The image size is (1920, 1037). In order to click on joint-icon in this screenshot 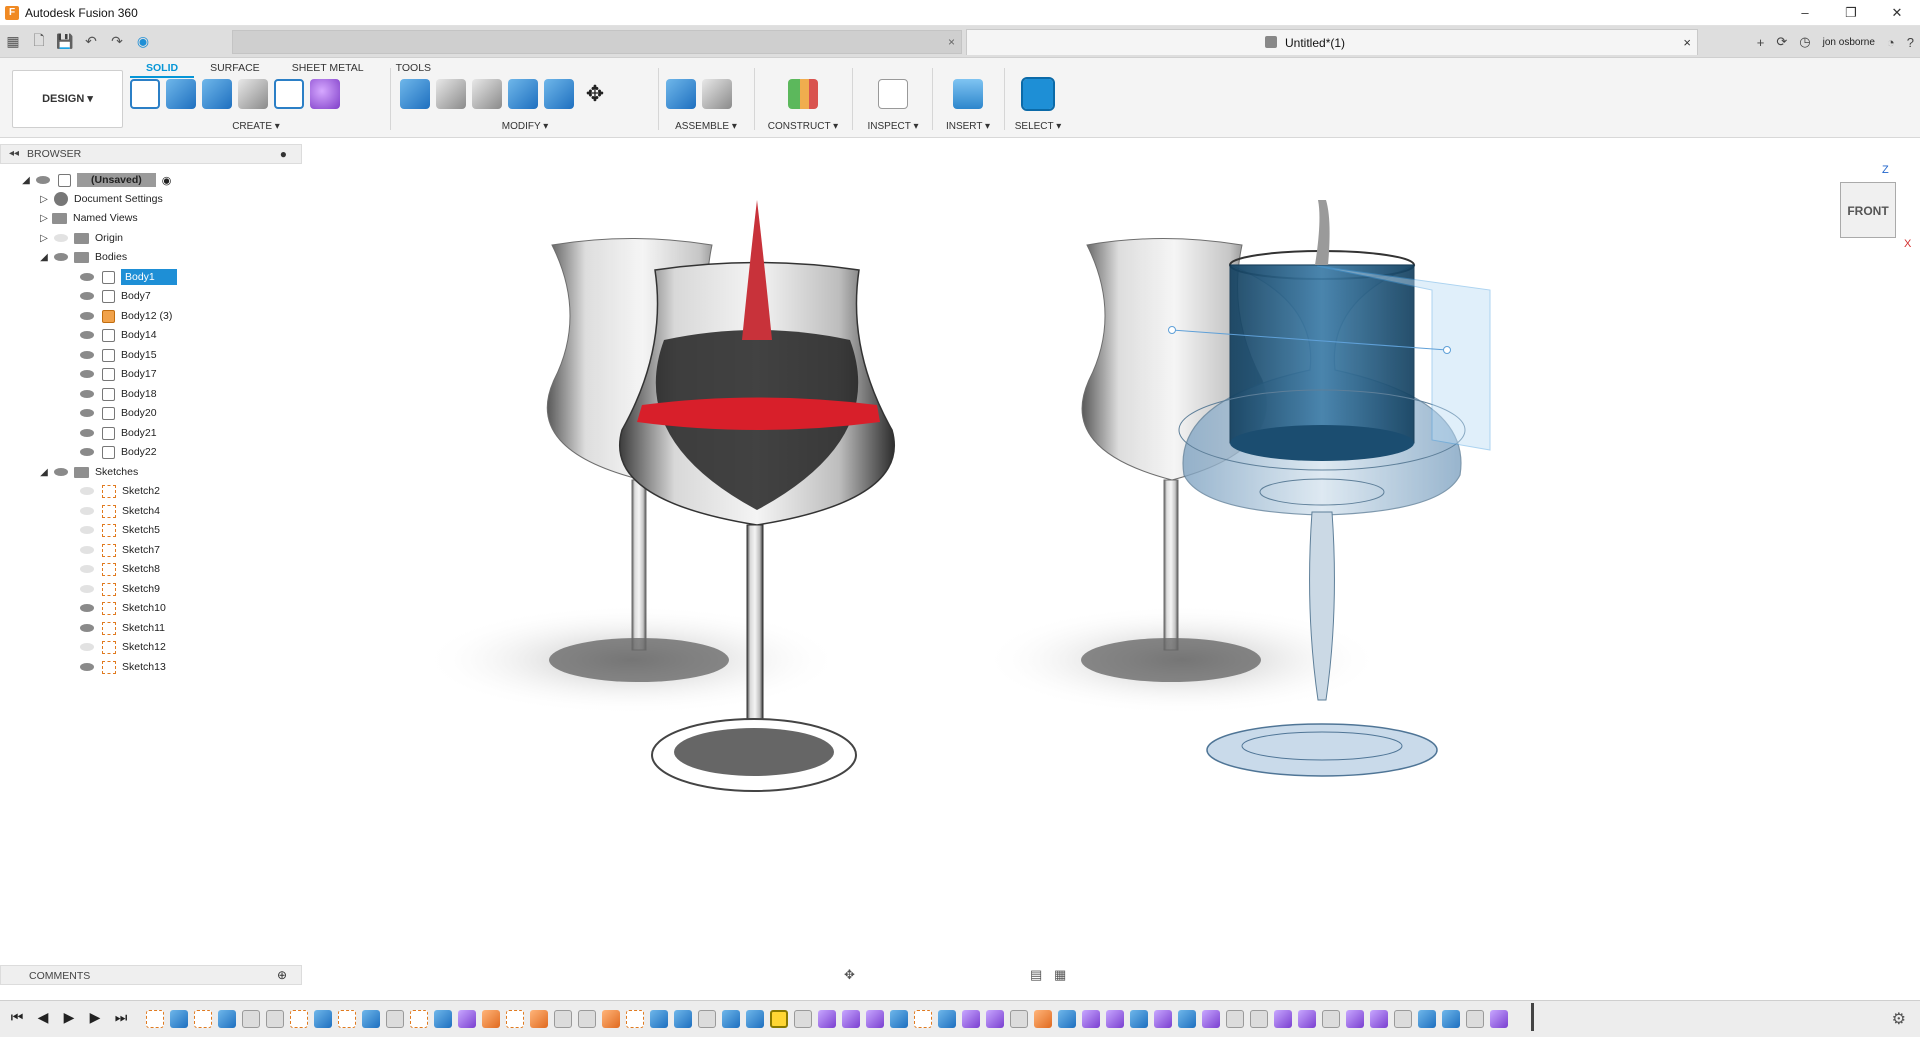, I will do `click(717, 94)`.